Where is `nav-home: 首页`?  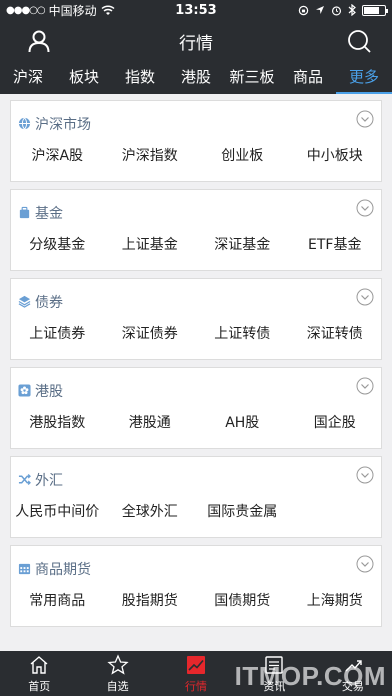
nav-home: 首页 is located at coordinates (39, 673).